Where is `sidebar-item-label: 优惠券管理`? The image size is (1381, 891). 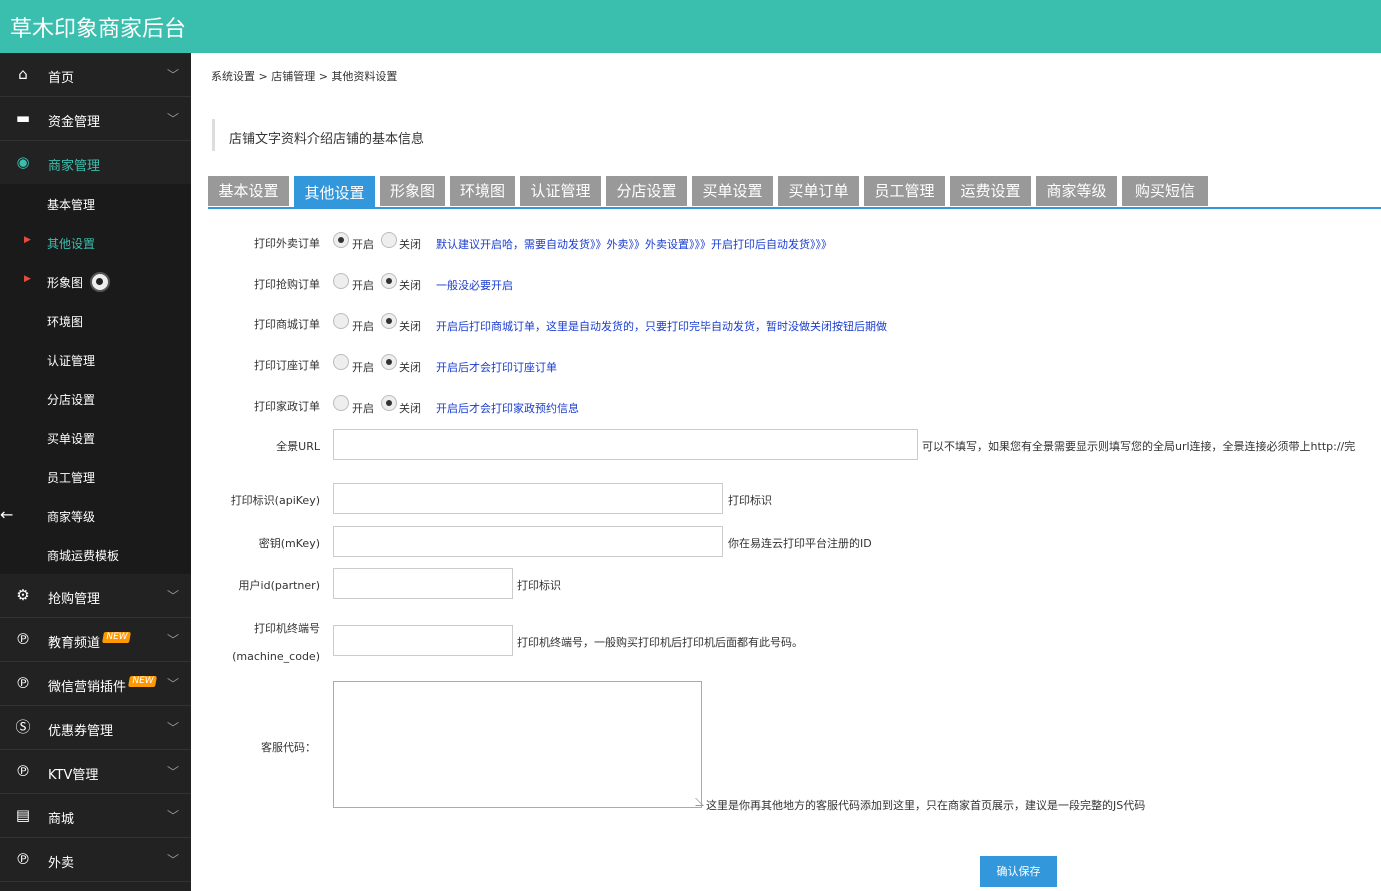 sidebar-item-label: 优惠券管理 is located at coordinates (81, 731).